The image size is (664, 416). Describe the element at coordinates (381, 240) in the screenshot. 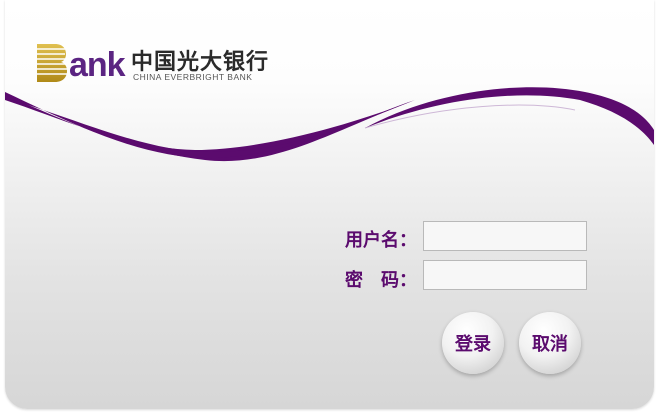

I see `username-label: 用户名：` at that location.